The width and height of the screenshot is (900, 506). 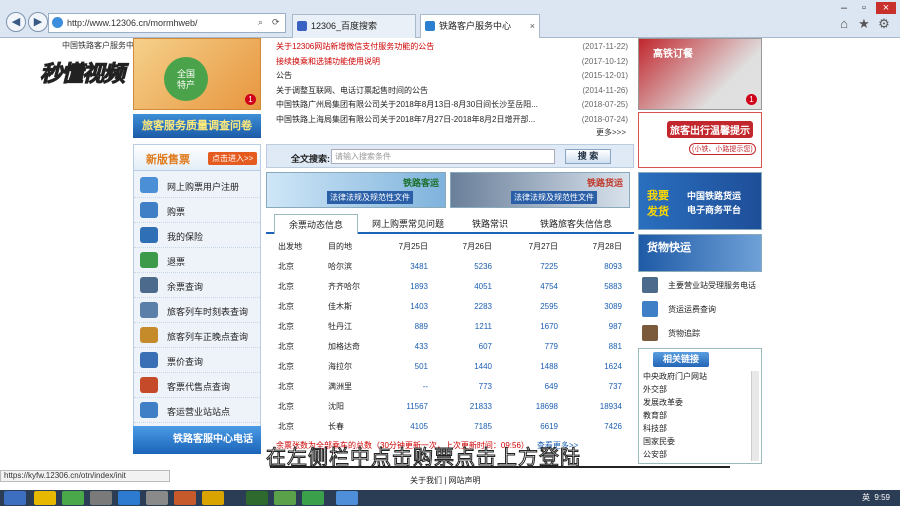 What do you see at coordinates (356, 190) in the screenshot?
I see `passenger-law-banner: 铁路客运 法律法规及规范性文件` at bounding box center [356, 190].